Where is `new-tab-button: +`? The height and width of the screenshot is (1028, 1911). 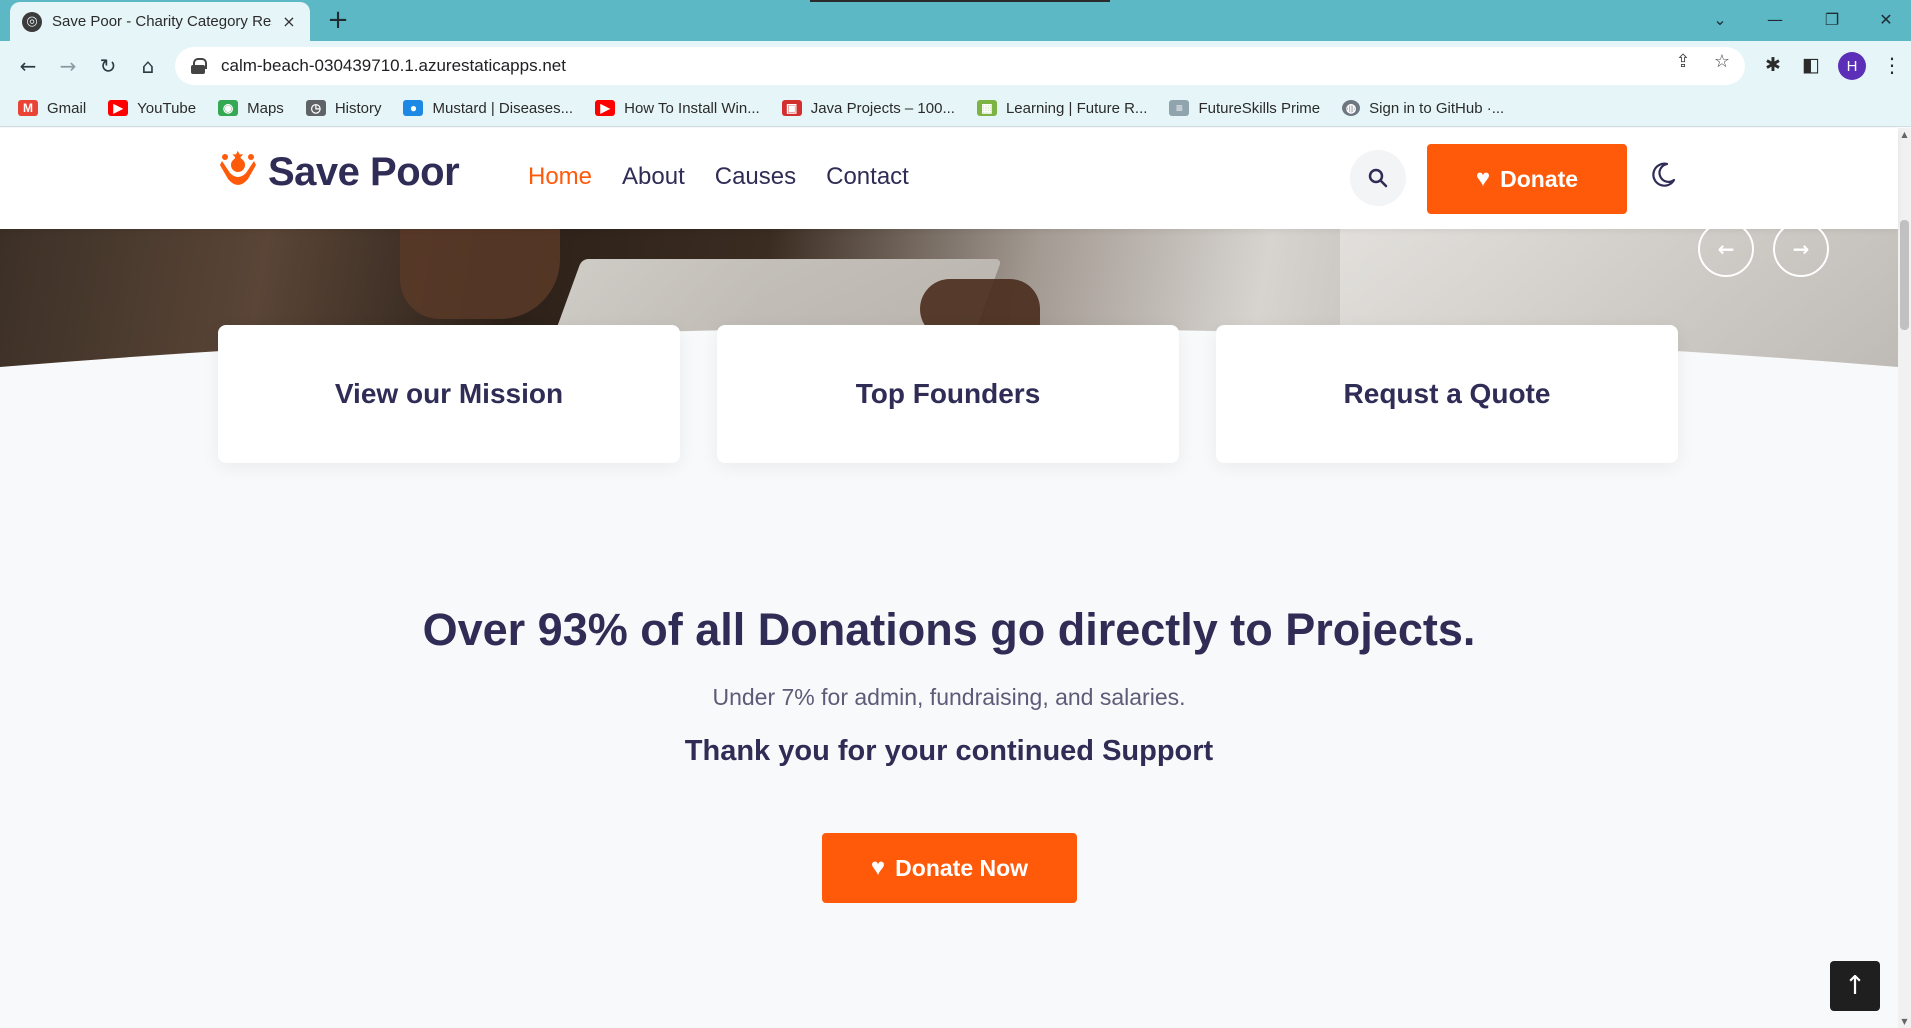
new-tab-button: + is located at coordinates (338, 20).